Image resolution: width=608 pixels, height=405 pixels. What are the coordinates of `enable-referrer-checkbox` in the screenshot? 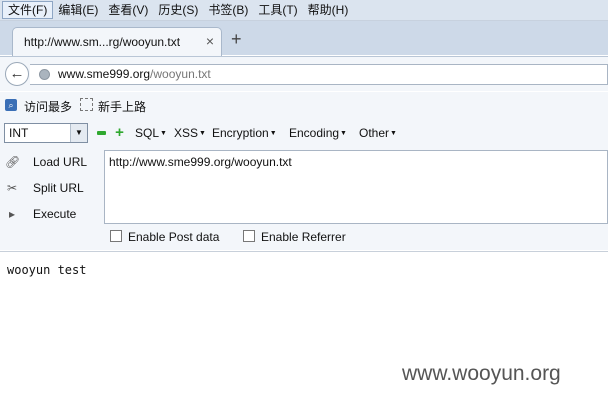 It's located at (249, 236).